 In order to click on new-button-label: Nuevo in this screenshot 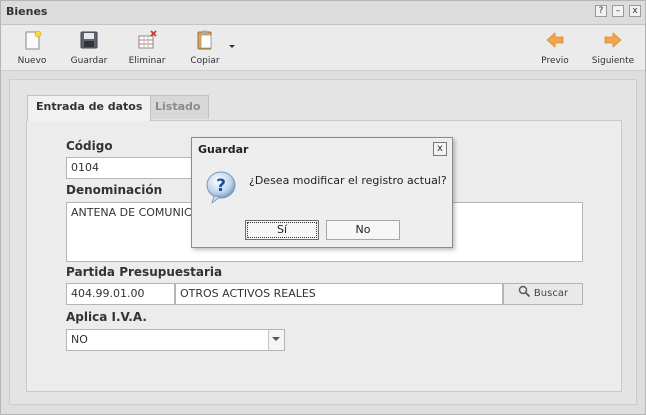, I will do `click(32, 61)`.